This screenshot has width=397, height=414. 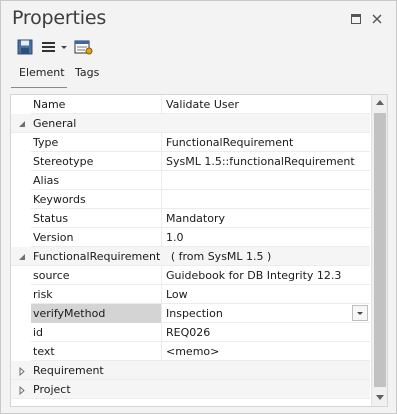 I want to click on property-name: Type, so click(x=46, y=142).